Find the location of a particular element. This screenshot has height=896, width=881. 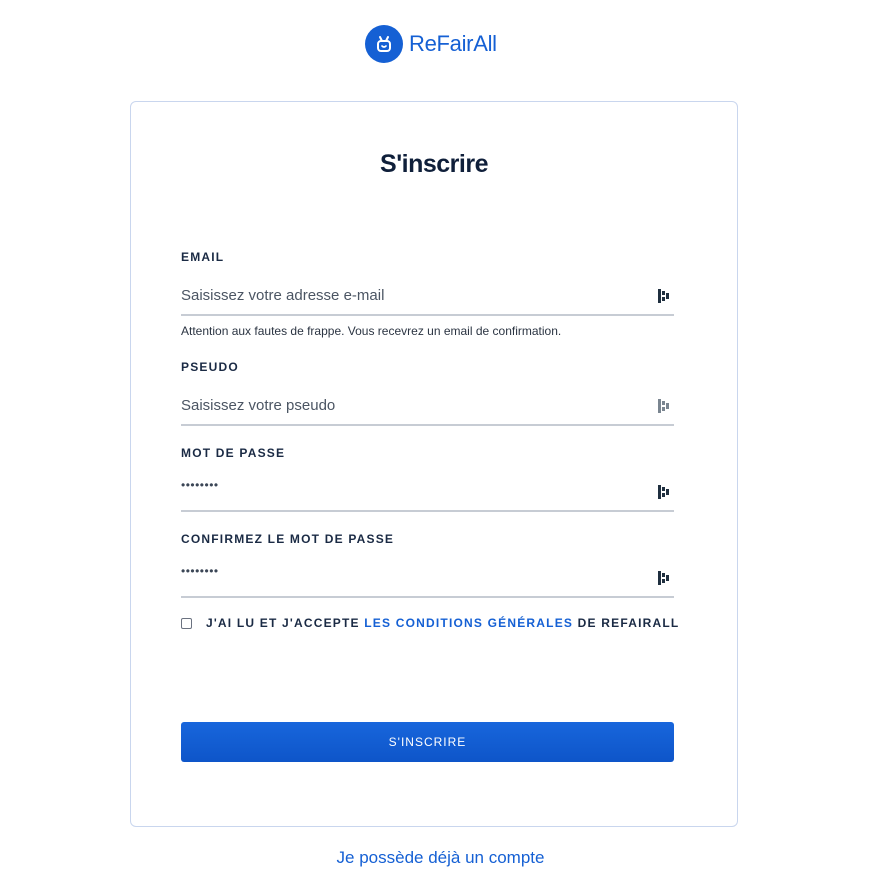

pseudo-input-row is located at coordinates (427, 406).